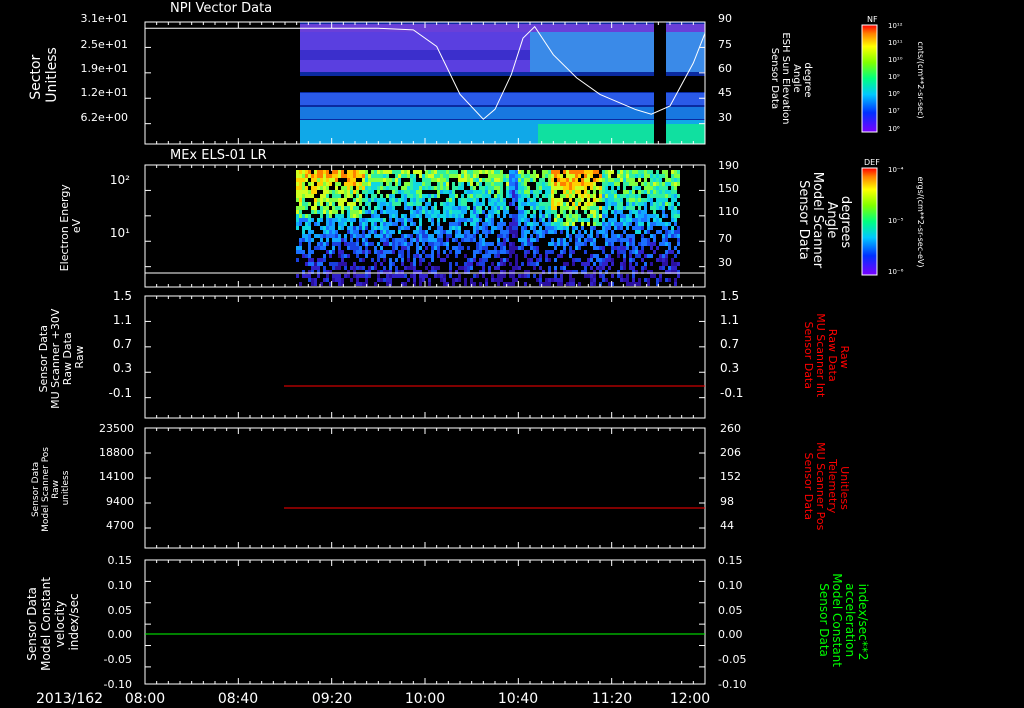  What do you see at coordinates (731, 344) in the screenshot?
I see `right-ticks-mu-raw: 1.5 1.1 0.7 0.3 -0.1` at bounding box center [731, 344].